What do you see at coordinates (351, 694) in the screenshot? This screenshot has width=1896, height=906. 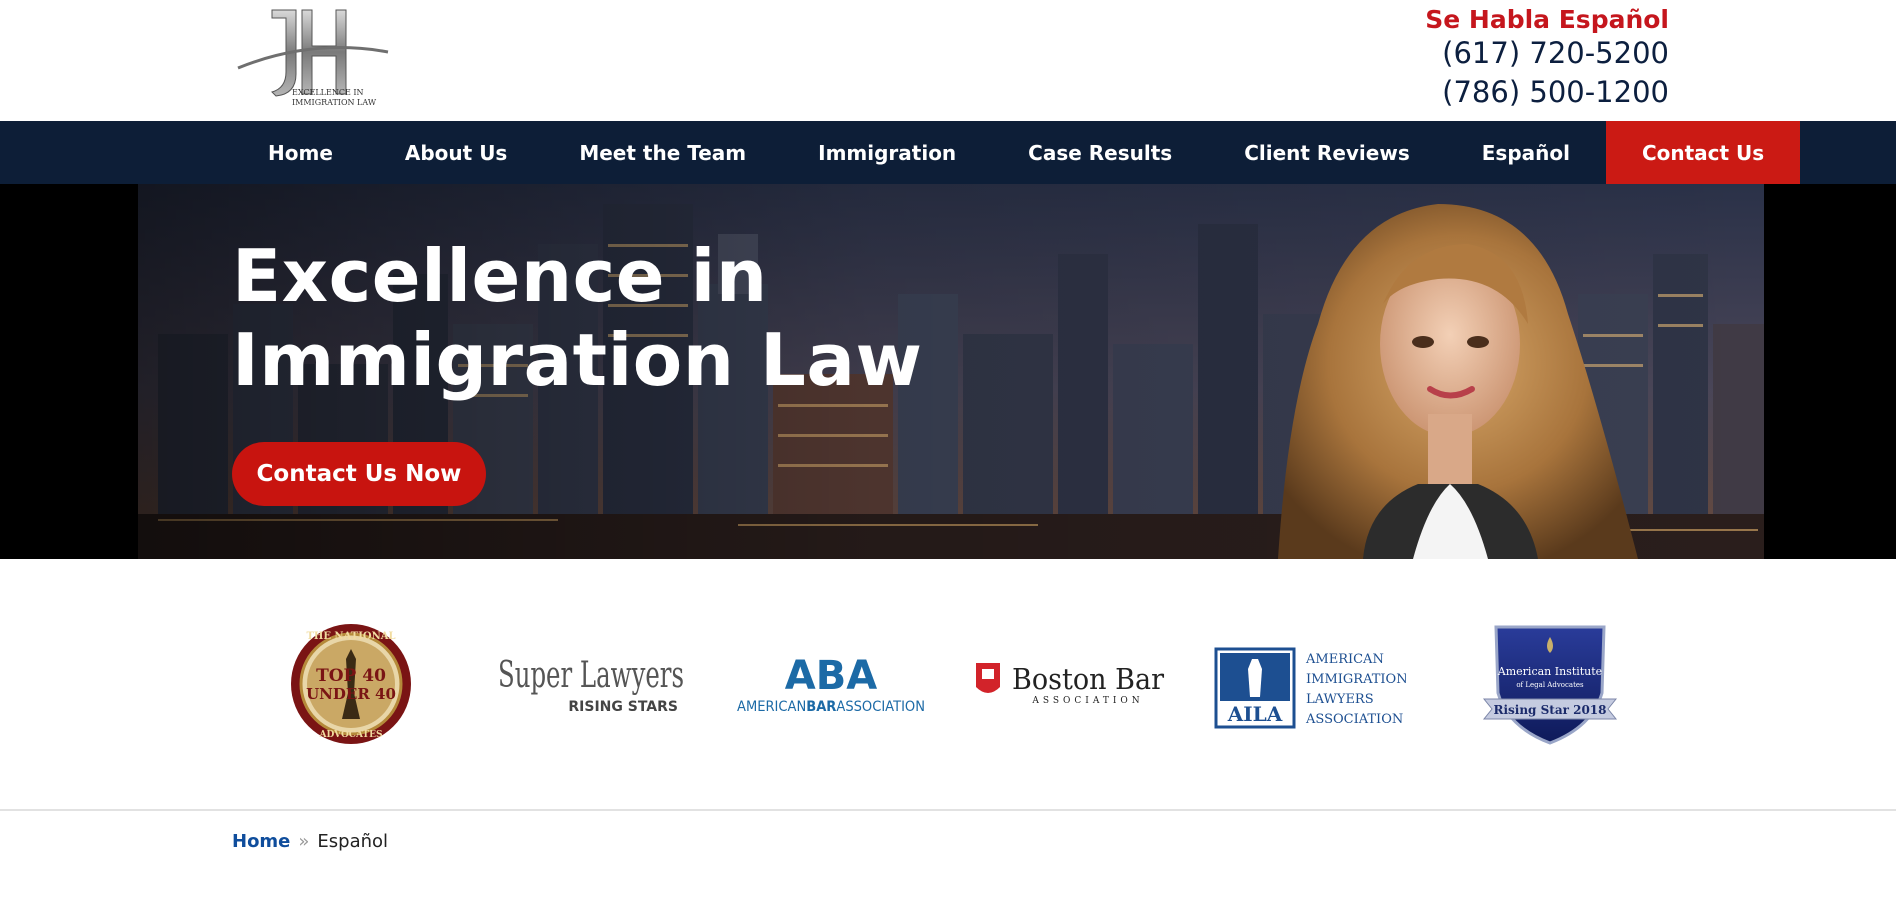 I see `svg-text: UNDER 40` at bounding box center [351, 694].